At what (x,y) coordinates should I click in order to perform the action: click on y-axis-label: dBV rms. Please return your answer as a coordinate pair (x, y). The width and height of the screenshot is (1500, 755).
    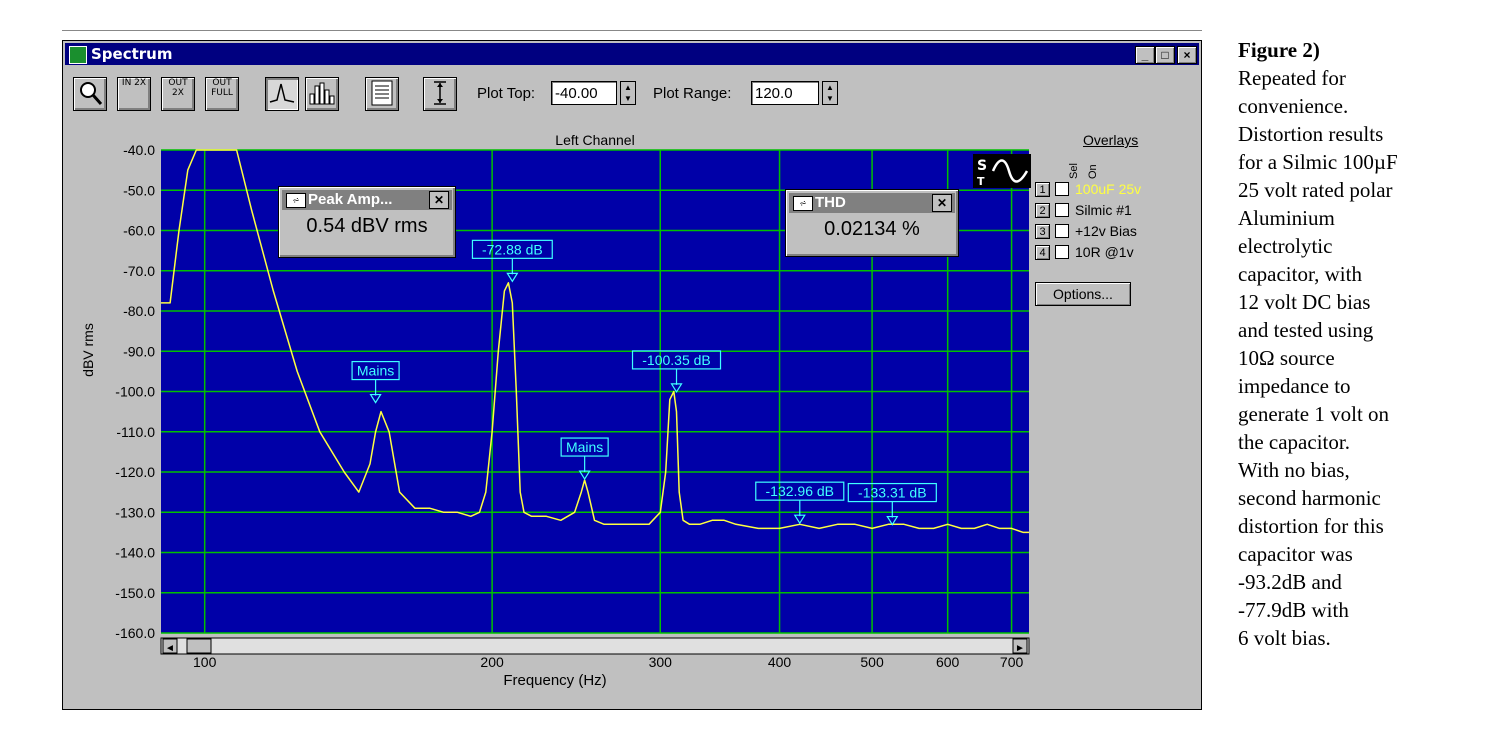
    Looking at the image, I should click on (88, 350).